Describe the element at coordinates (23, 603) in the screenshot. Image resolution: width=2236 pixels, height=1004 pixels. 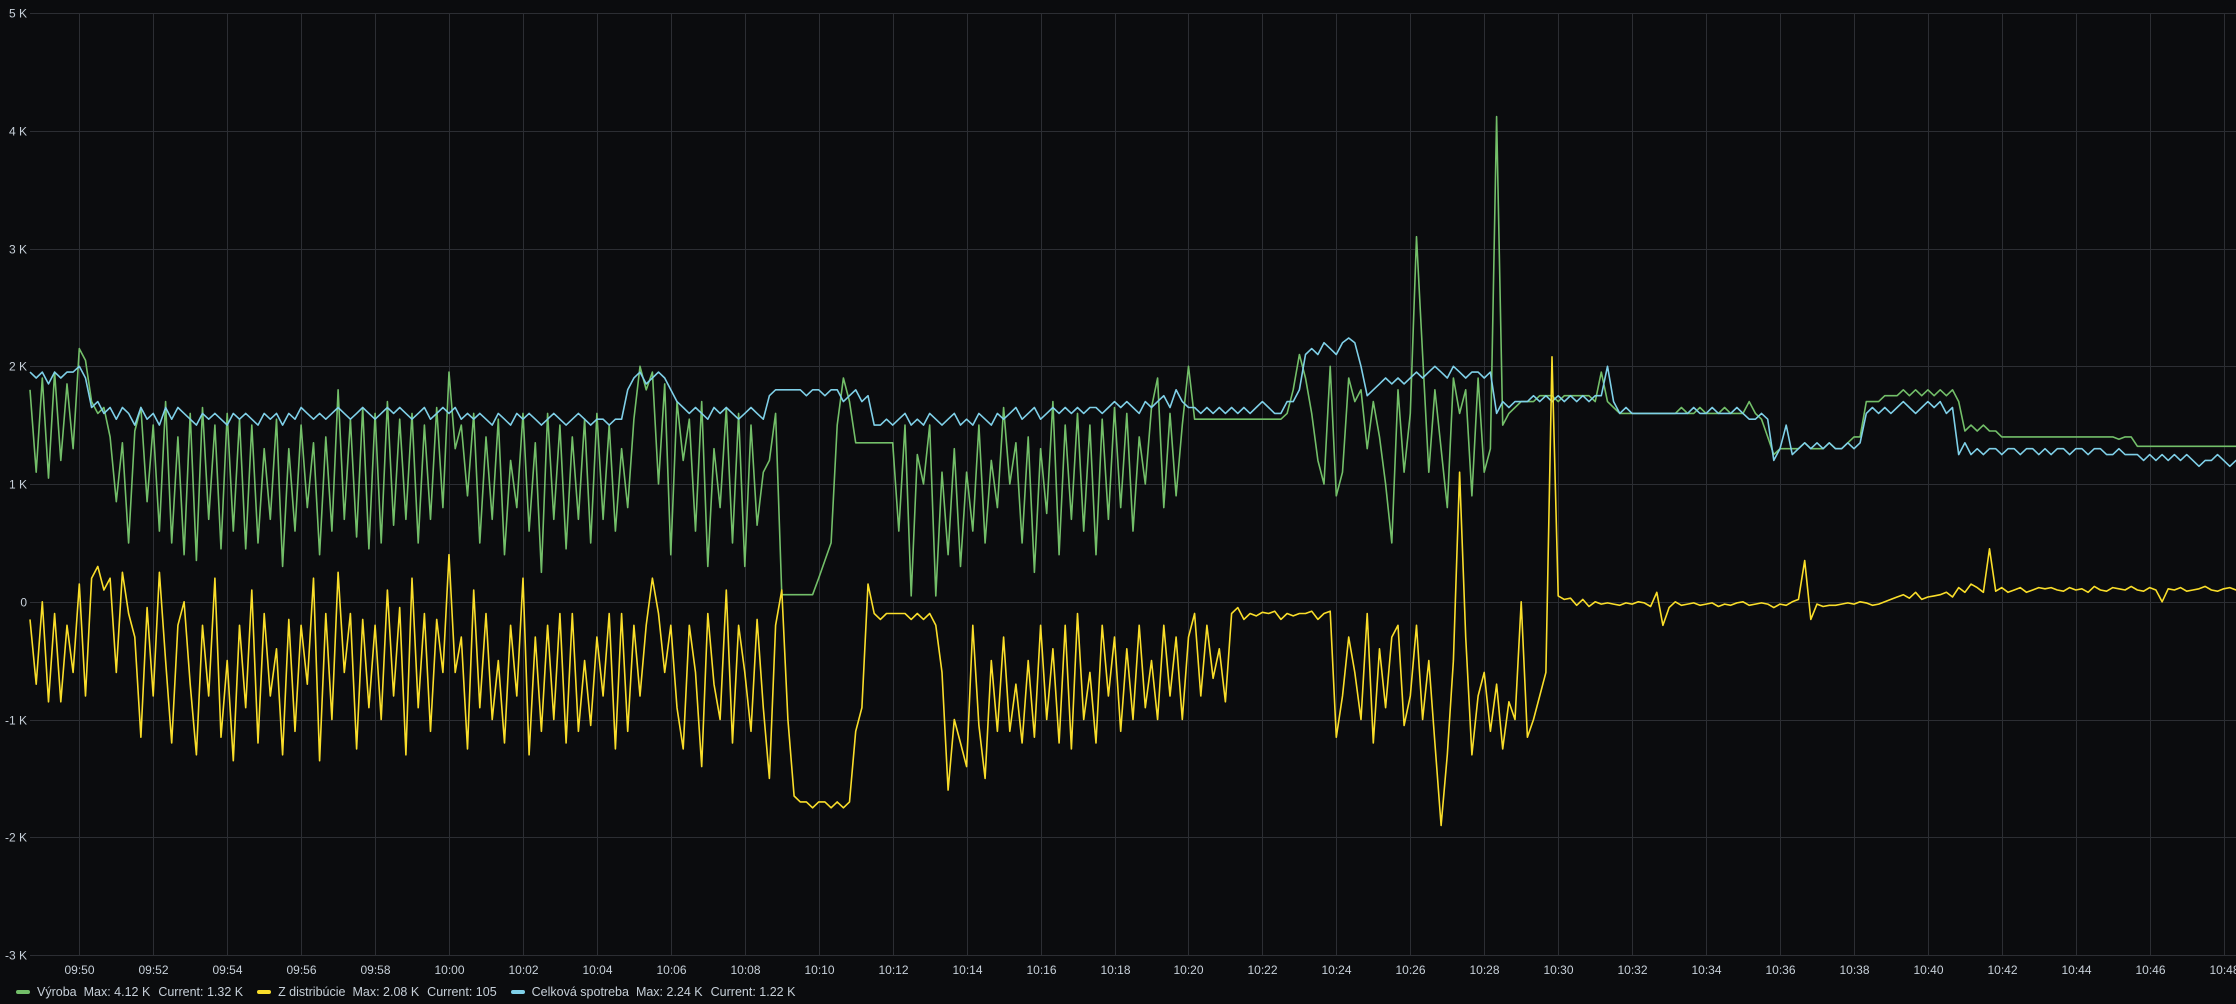
I see `y-tick-label: 0` at that location.